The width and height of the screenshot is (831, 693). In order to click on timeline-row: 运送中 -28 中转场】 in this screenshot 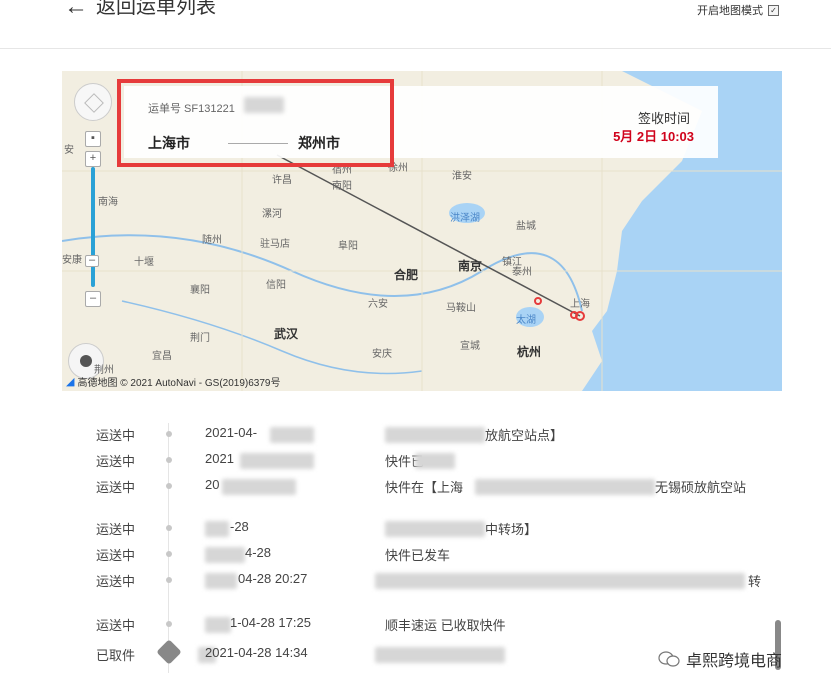, I will do `click(430, 529)`.